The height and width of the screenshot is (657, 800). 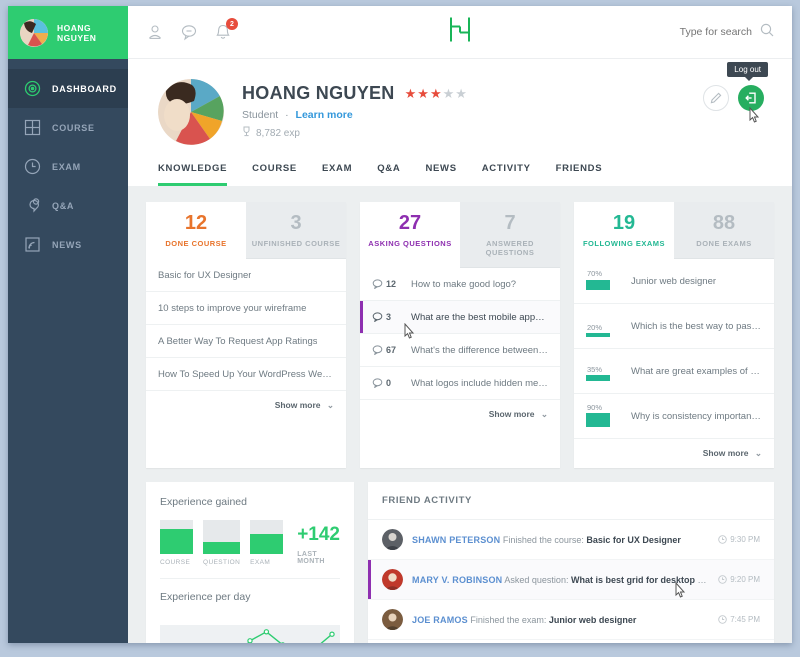 I want to click on grid-icon, so click(x=32, y=127).